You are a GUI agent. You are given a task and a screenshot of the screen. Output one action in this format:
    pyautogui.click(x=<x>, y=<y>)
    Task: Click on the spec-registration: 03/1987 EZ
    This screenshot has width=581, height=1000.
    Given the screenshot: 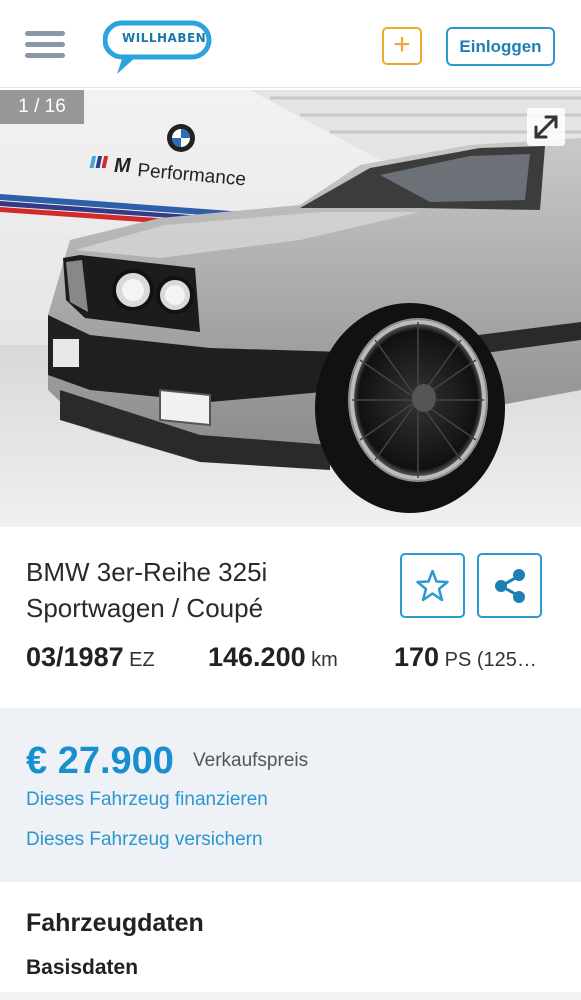 What is the action you would take?
    pyautogui.click(x=90, y=657)
    